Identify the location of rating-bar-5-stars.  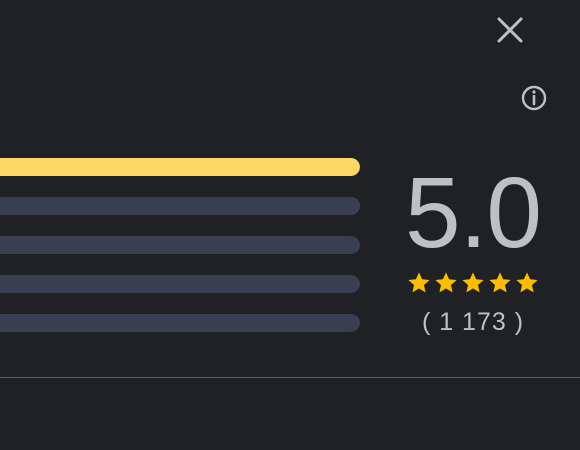
(181, 167).